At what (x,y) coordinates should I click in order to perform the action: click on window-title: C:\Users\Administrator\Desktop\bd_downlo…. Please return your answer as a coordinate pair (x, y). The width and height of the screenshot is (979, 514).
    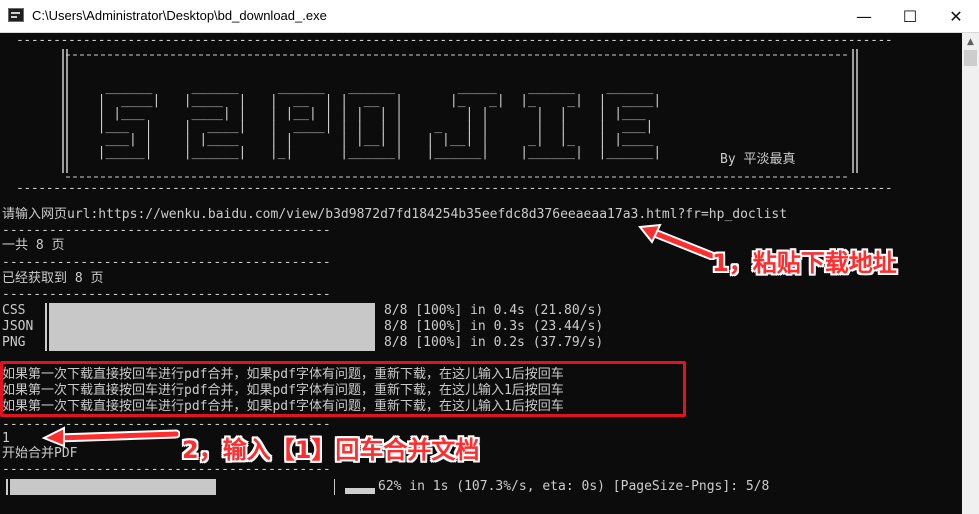
    Looking at the image, I should click on (179, 15).